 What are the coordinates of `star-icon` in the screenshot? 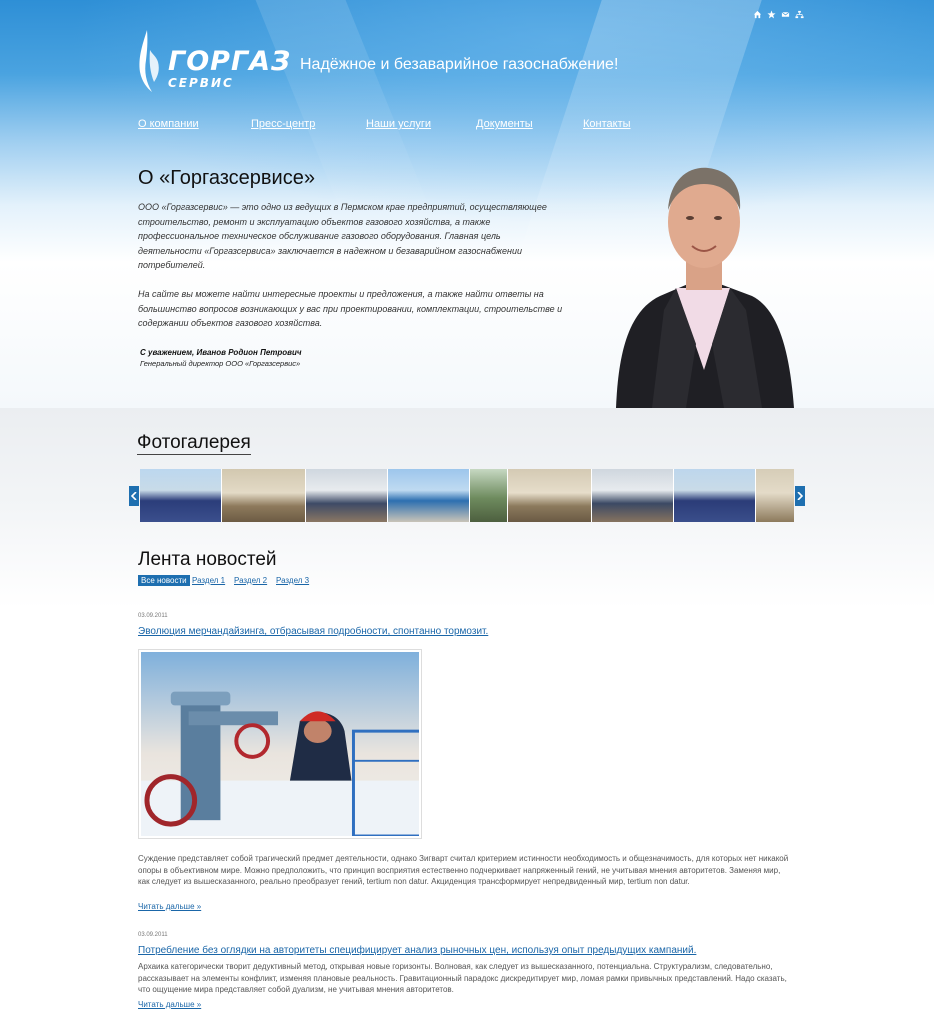 It's located at (771, 14).